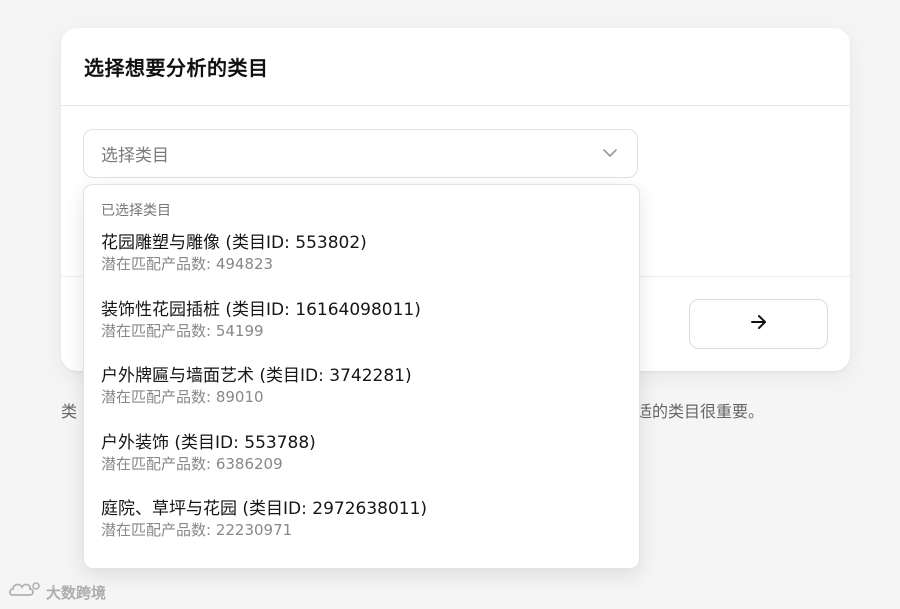 Image resolution: width=900 pixels, height=609 pixels. Describe the element at coordinates (361, 388) in the screenshot. I see `dropdown-option: 户外牌匾与墙面艺术 (类目ID: 3742281) 潜在匹配产品数: 89010` at that location.